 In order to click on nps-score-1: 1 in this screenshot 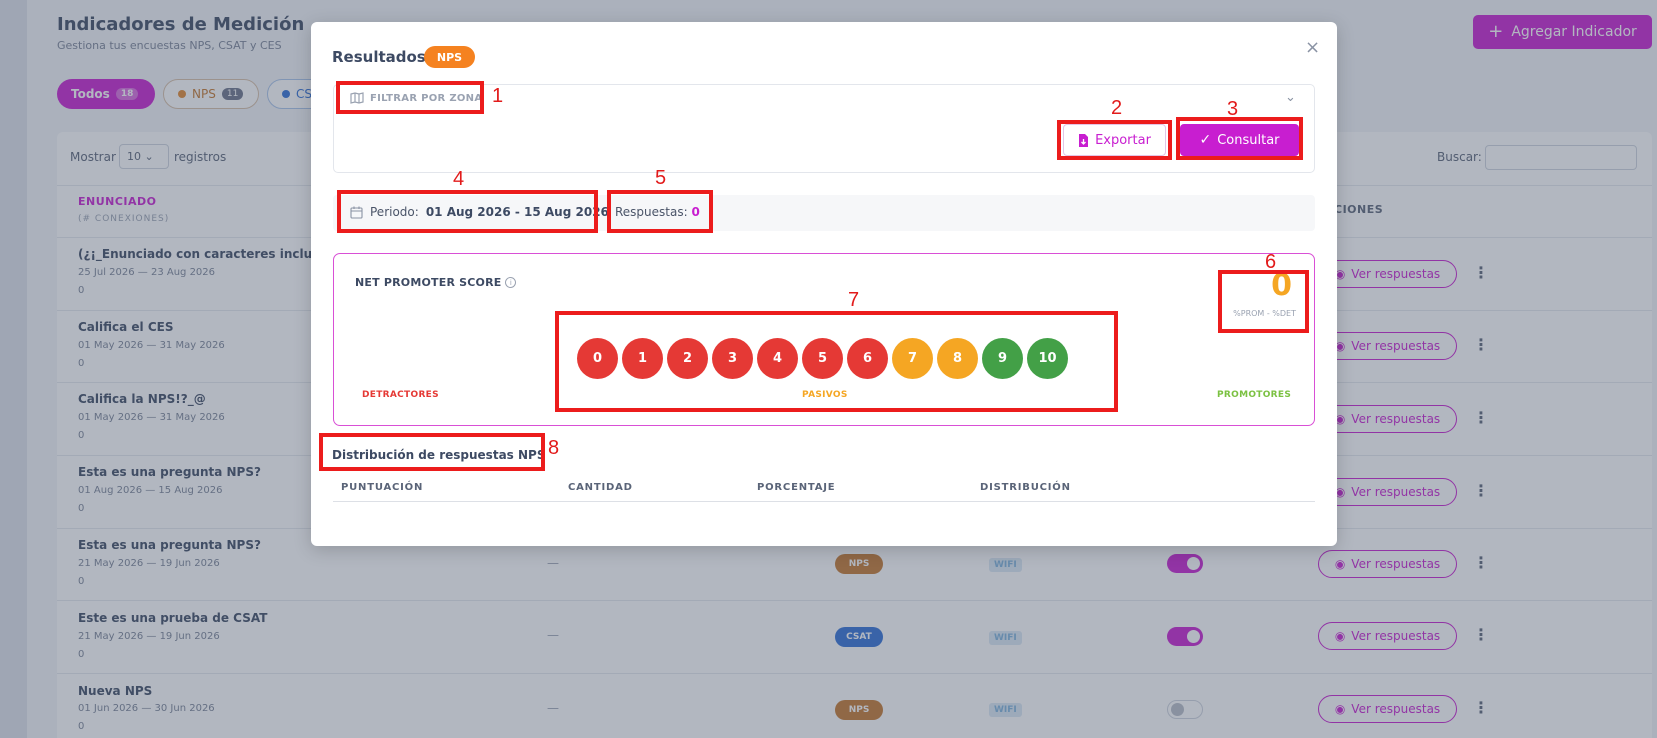, I will do `click(642, 358)`.